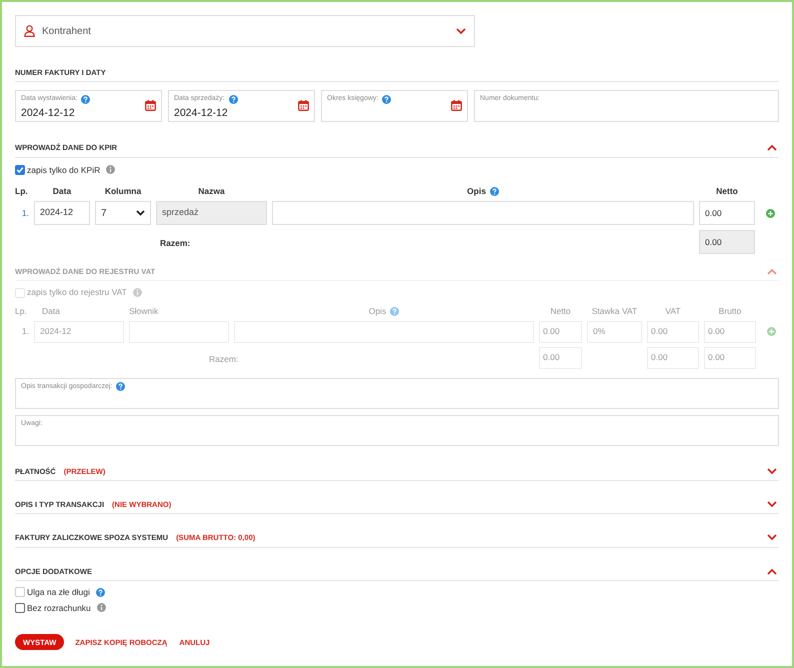 Image resolution: width=794 pixels, height=668 pixels. I want to click on check-icon, so click(20, 170).